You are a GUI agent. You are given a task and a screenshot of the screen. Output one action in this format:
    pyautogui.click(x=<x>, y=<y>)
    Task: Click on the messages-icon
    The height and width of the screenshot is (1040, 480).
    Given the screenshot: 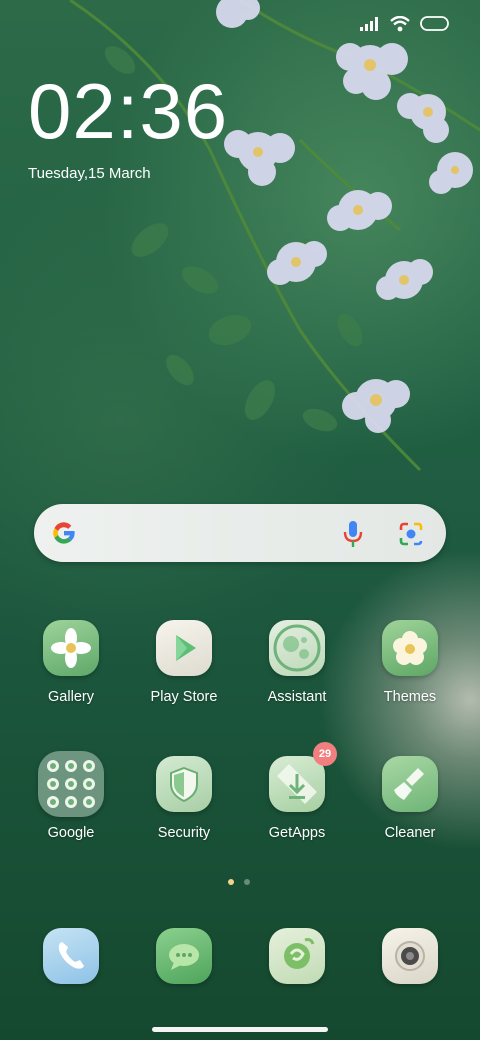 What is the action you would take?
    pyautogui.click(x=184, y=956)
    